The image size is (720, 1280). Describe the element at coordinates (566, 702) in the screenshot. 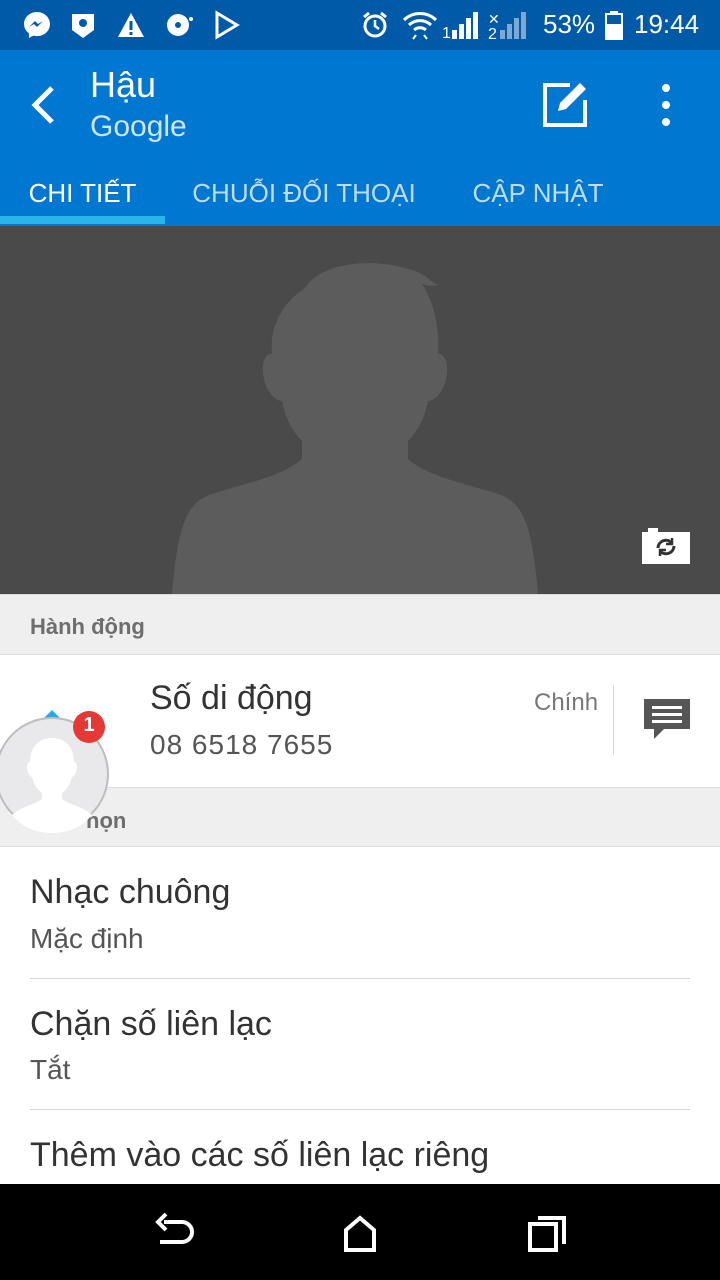

I see `primary-tag: Chính` at that location.